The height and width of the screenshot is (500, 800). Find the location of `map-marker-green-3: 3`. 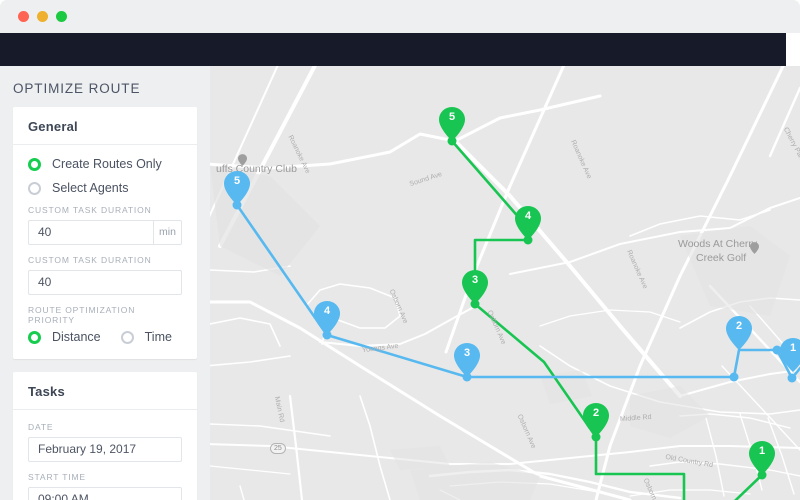

map-marker-green-3: 3 is located at coordinates (475, 287).